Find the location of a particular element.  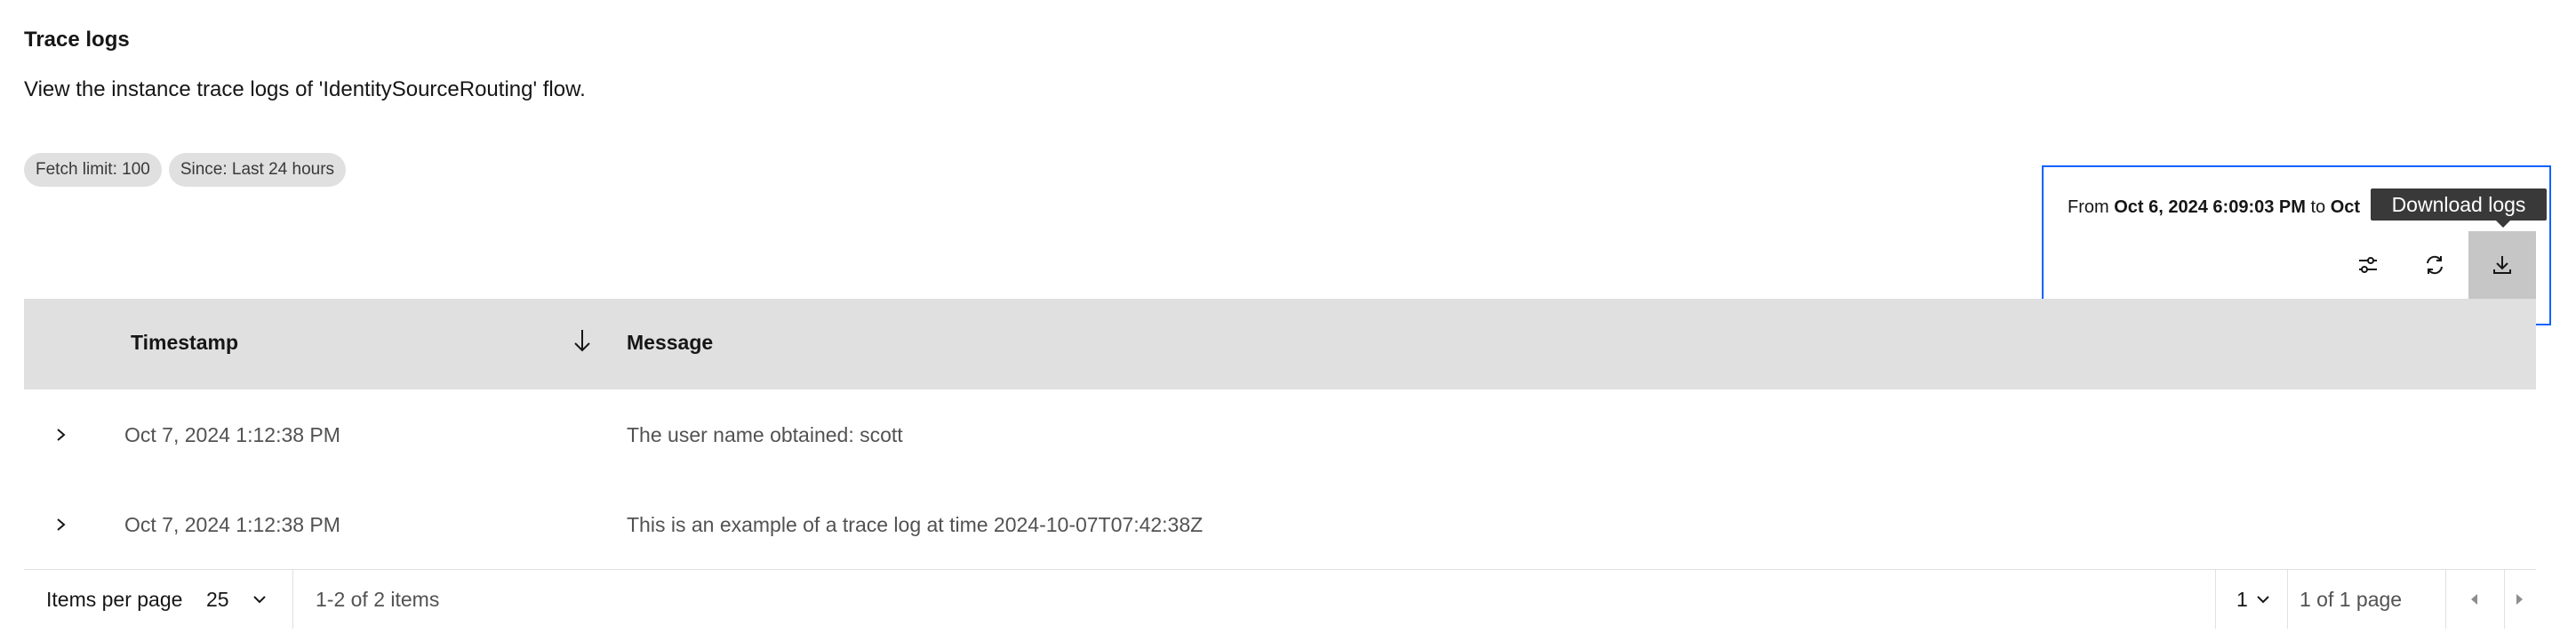

page-select: 1 is located at coordinates (2242, 600).